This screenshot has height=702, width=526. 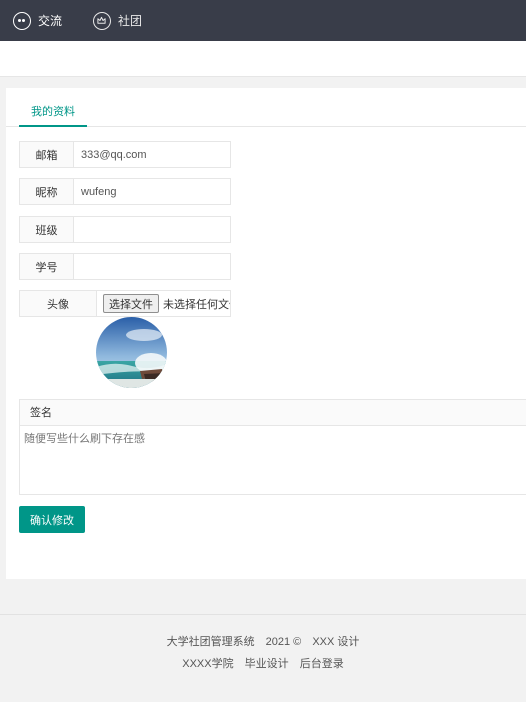 I want to click on class-field, so click(x=152, y=229).